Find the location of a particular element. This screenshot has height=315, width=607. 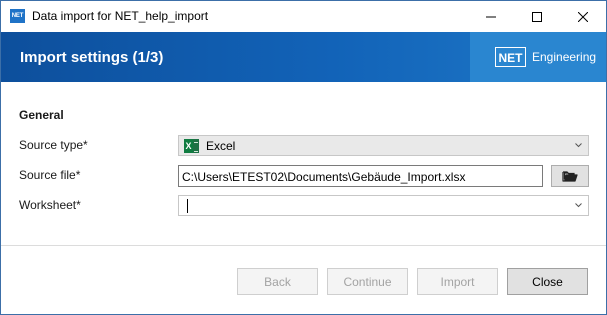

section-title-general: General is located at coordinates (41, 115).